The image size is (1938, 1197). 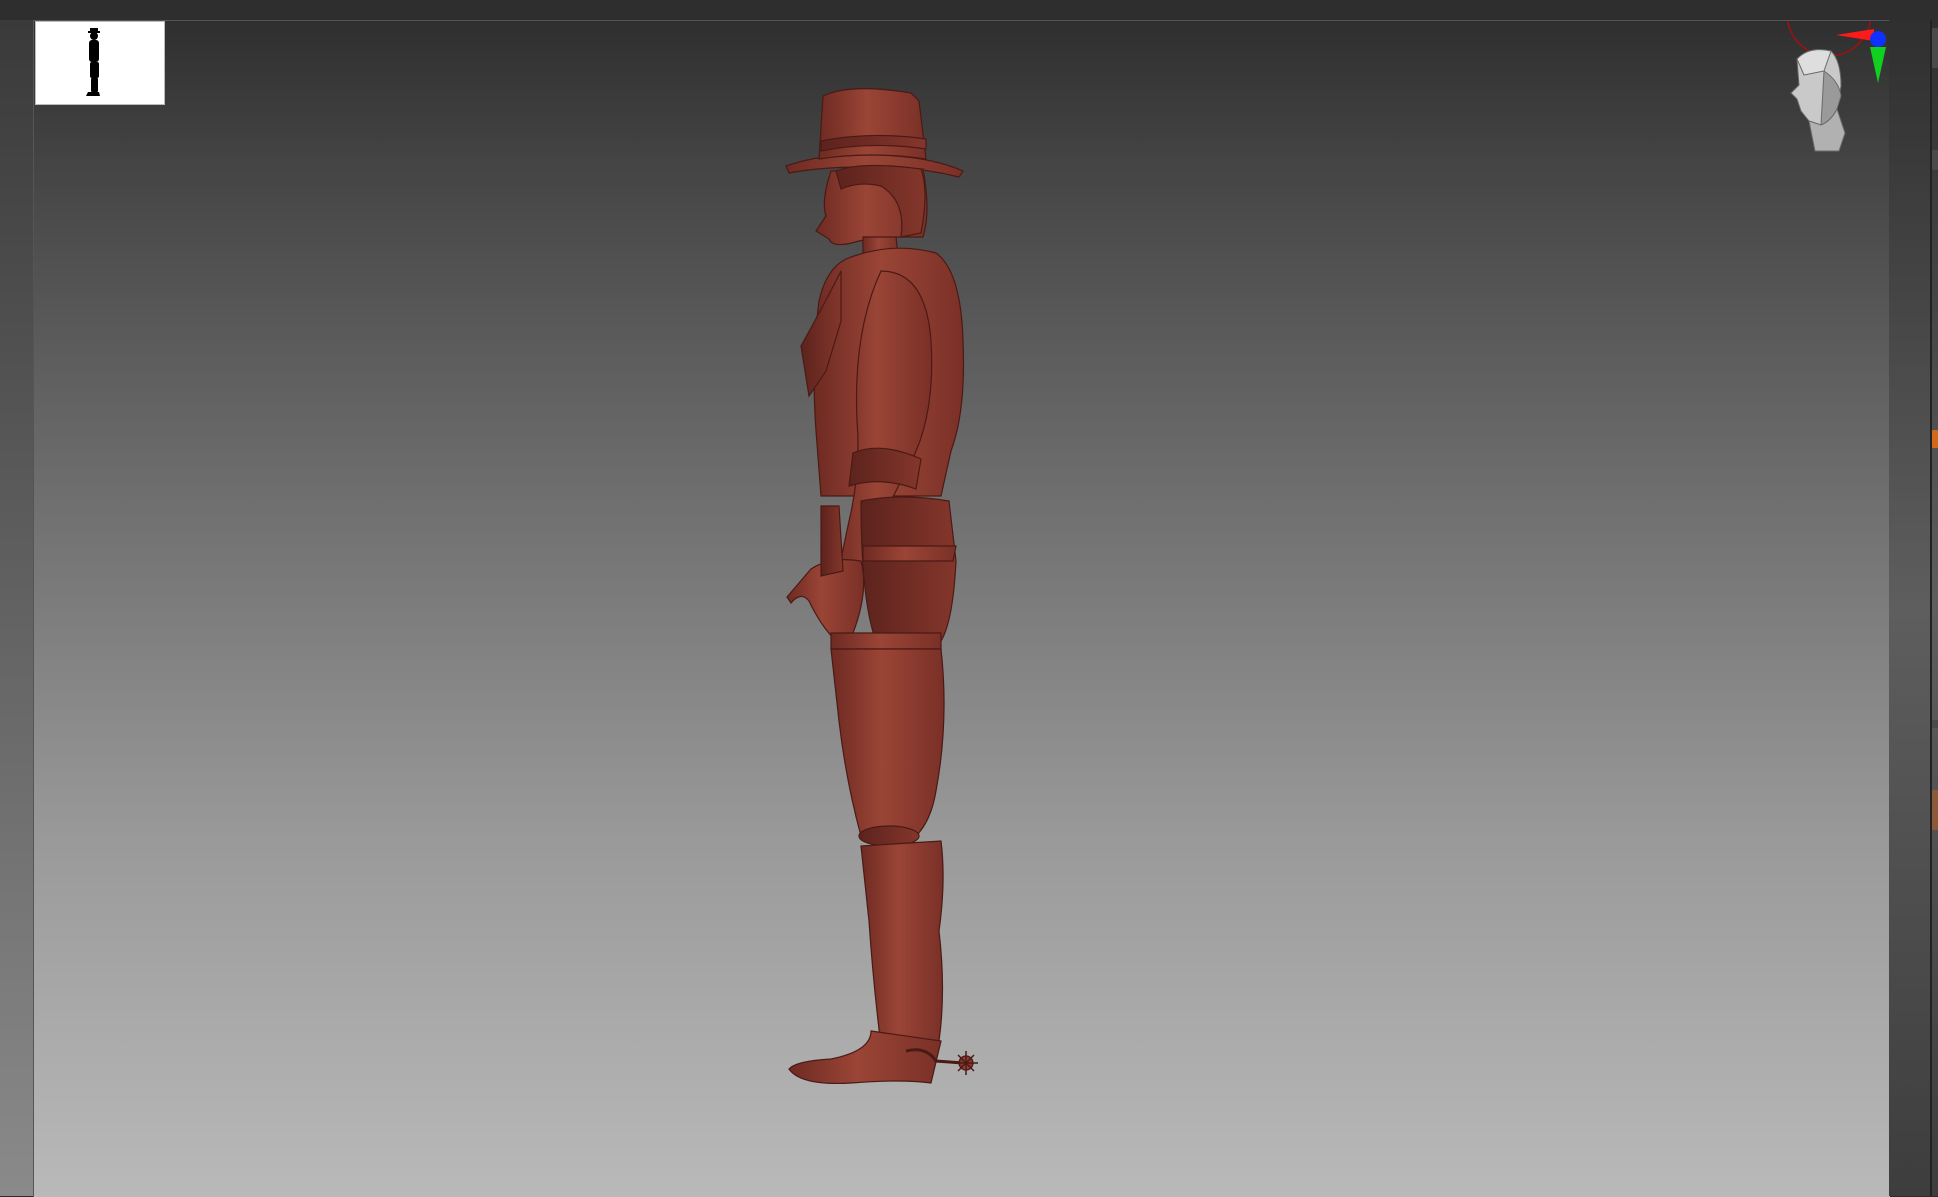 What do you see at coordinates (1913, 608) in the screenshot?
I see `right-tool-shelf` at bounding box center [1913, 608].